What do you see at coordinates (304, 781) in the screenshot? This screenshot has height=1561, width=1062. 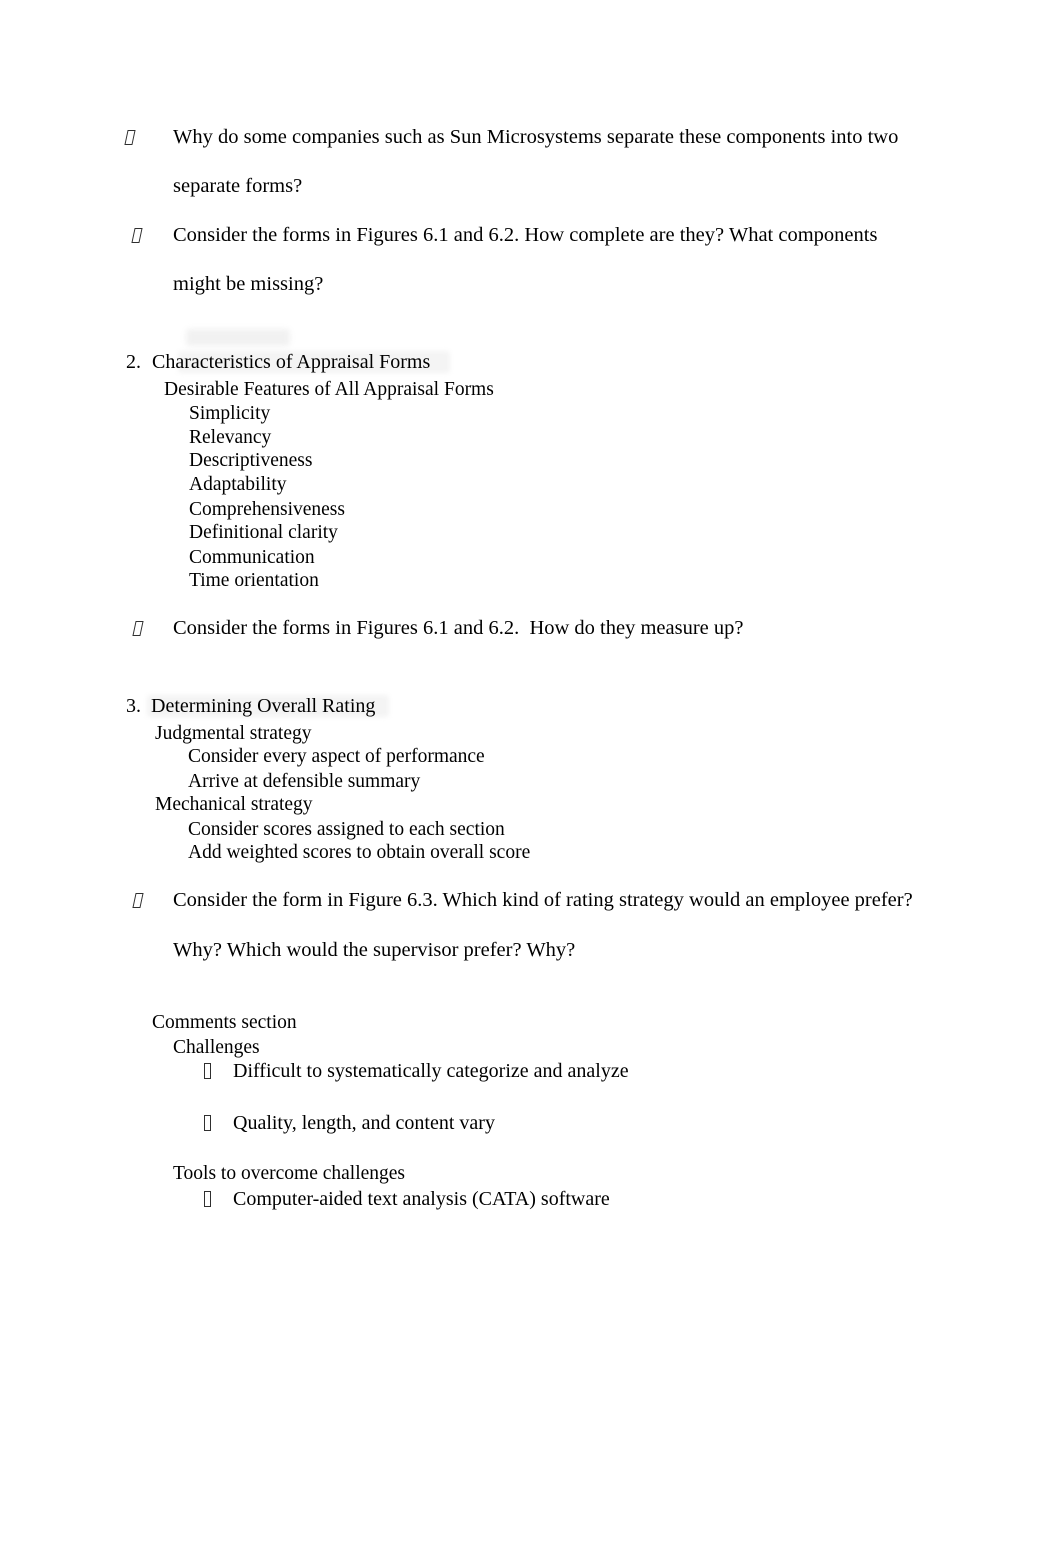 I see `list-item: Arrive at defensible summary` at bounding box center [304, 781].